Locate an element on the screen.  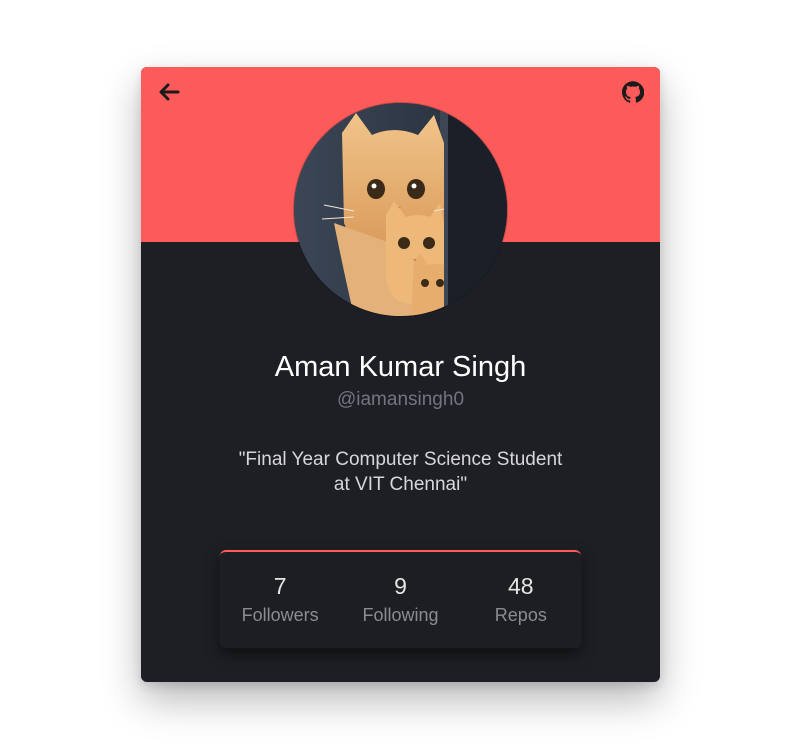
github-icon is located at coordinates (633, 92).